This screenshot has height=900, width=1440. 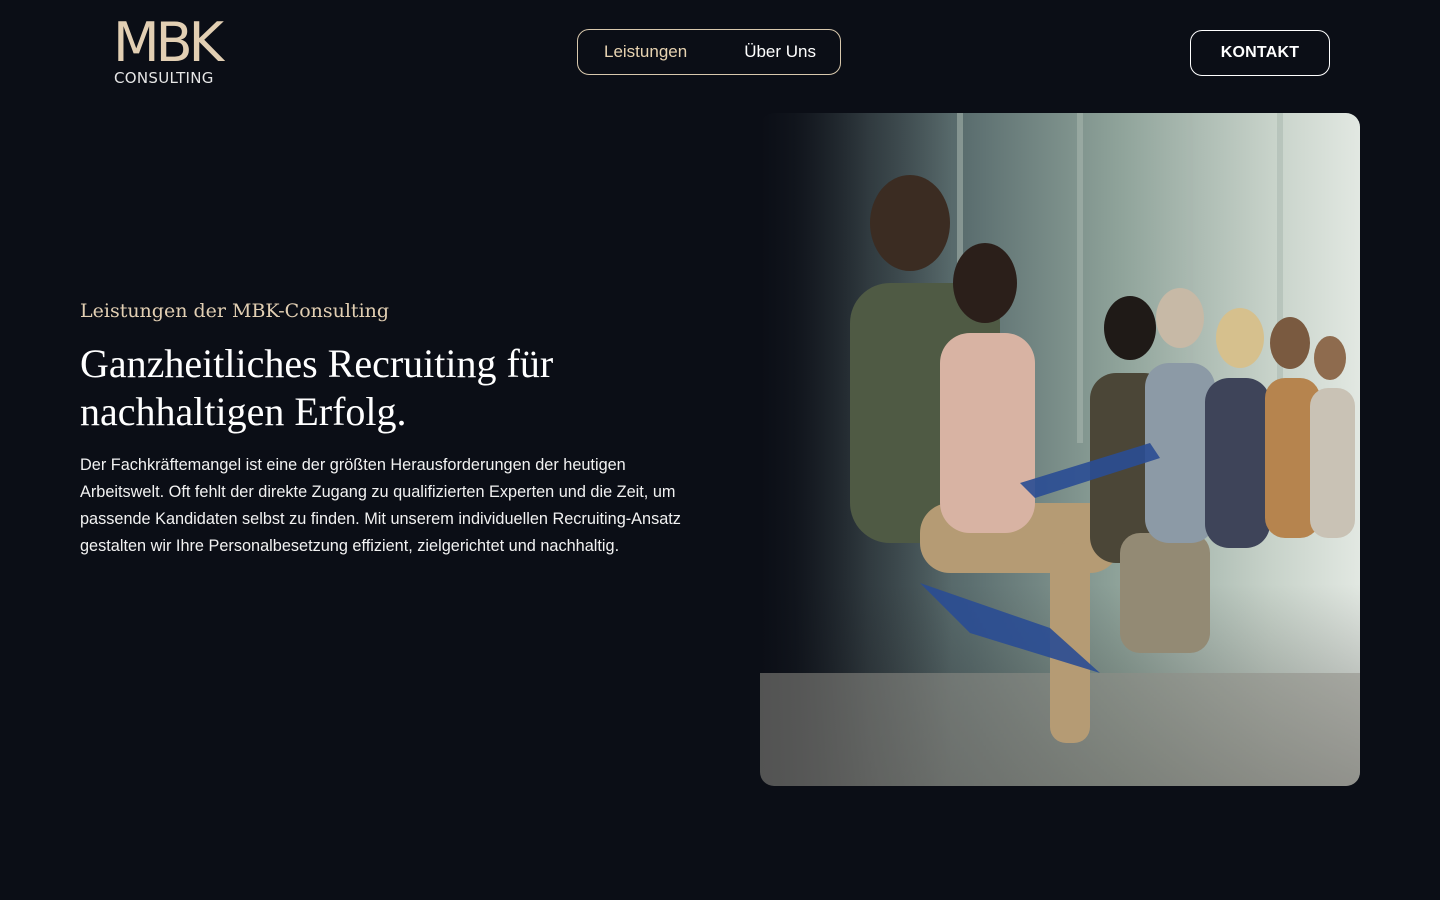 What do you see at coordinates (317, 363) in the screenshot?
I see `headline-line-1: Ganzheitliches Recruiting für` at bounding box center [317, 363].